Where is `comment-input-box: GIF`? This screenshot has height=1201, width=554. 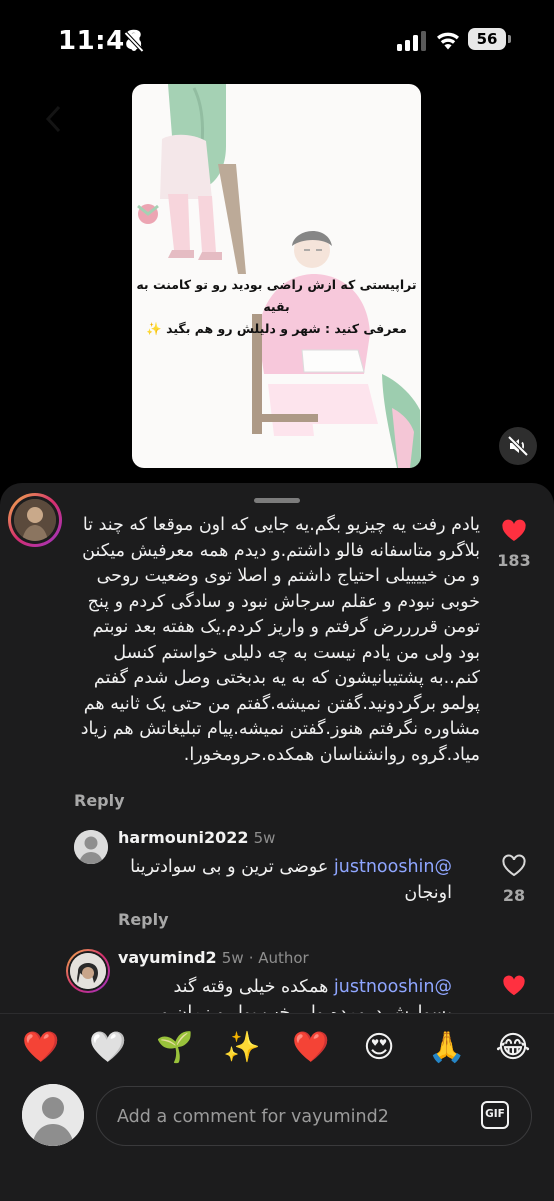 comment-input-box: GIF is located at coordinates (314, 1116).